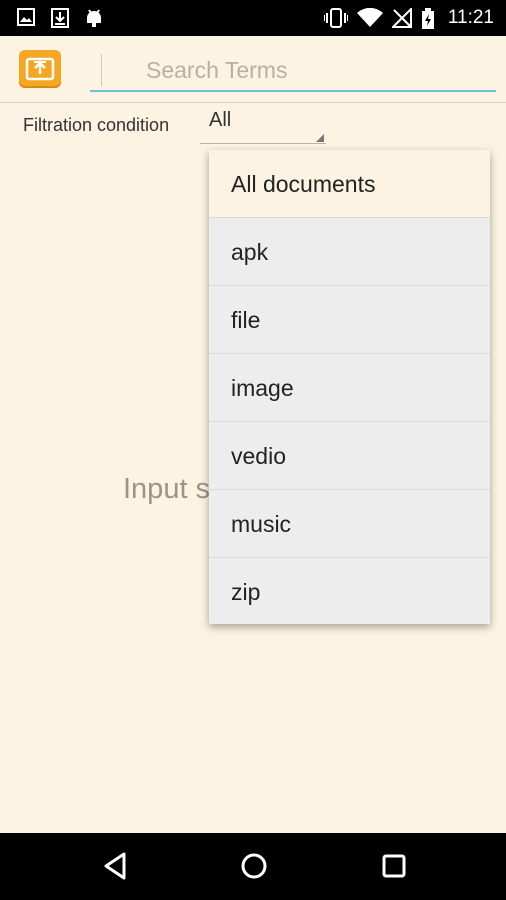 This screenshot has height=900, width=506. Describe the element at coordinates (401, 19) in the screenshot. I see `no-signal-icon` at that location.